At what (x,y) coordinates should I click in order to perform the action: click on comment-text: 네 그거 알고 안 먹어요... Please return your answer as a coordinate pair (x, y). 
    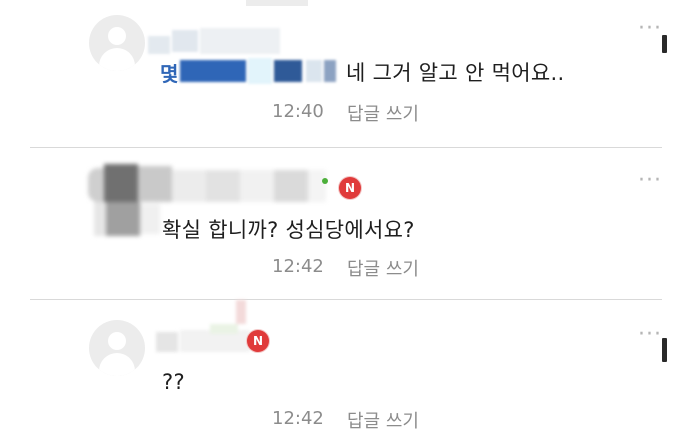
    Looking at the image, I should click on (455, 73).